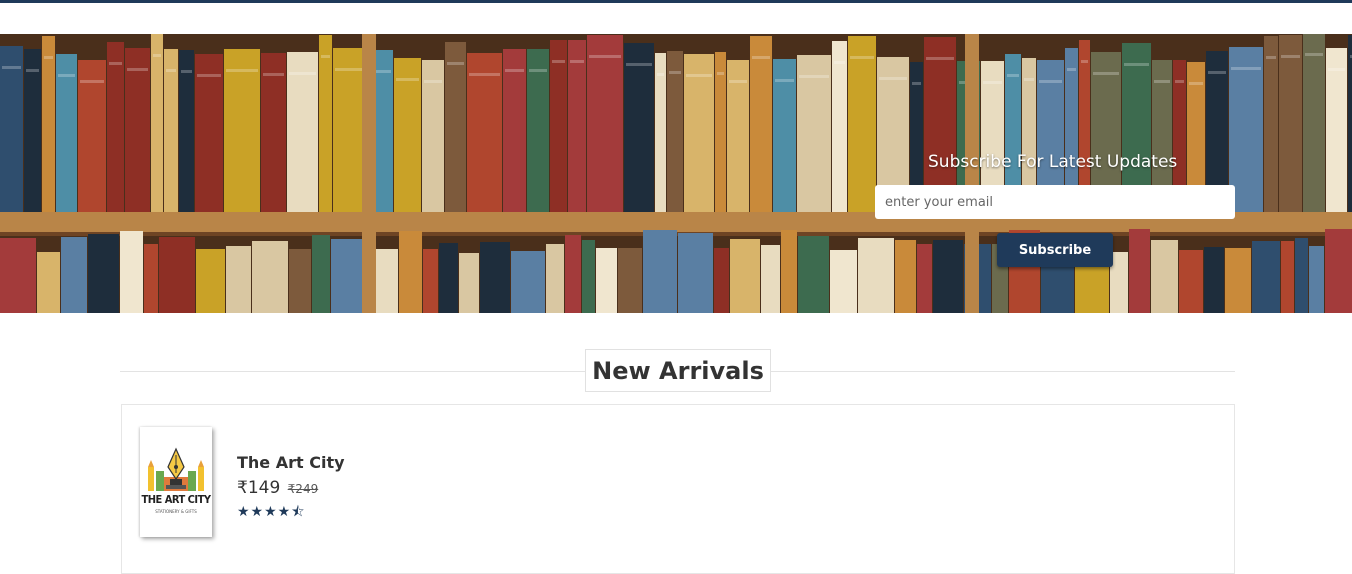 The height and width of the screenshot is (574, 1352). I want to click on product-price: ₹149 ₹249, so click(277, 488).